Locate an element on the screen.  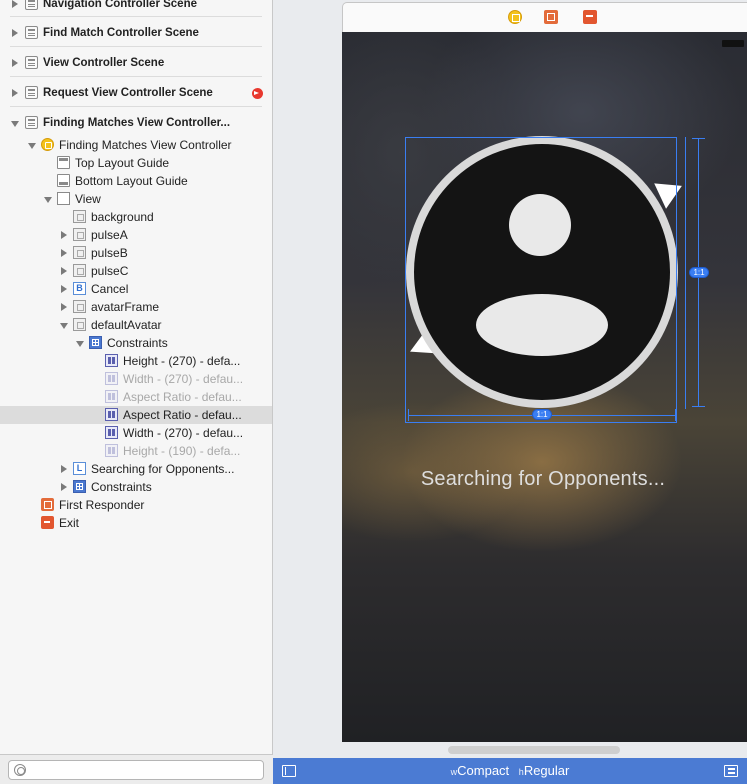
outline-item-label: Constraints is located at coordinates (137, 343).